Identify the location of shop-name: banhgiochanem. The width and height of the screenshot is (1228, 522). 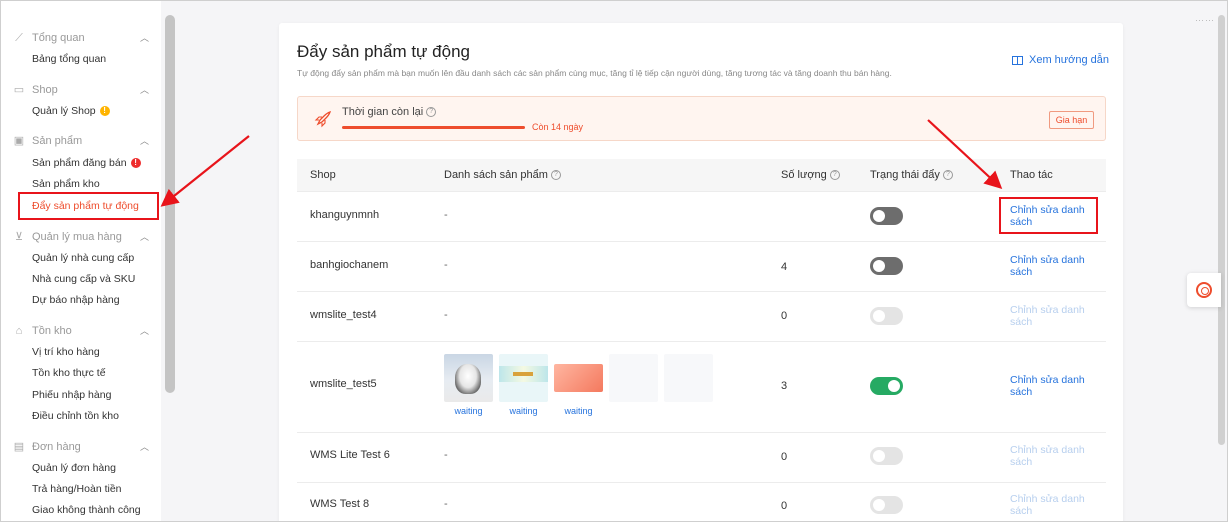
(349, 265).